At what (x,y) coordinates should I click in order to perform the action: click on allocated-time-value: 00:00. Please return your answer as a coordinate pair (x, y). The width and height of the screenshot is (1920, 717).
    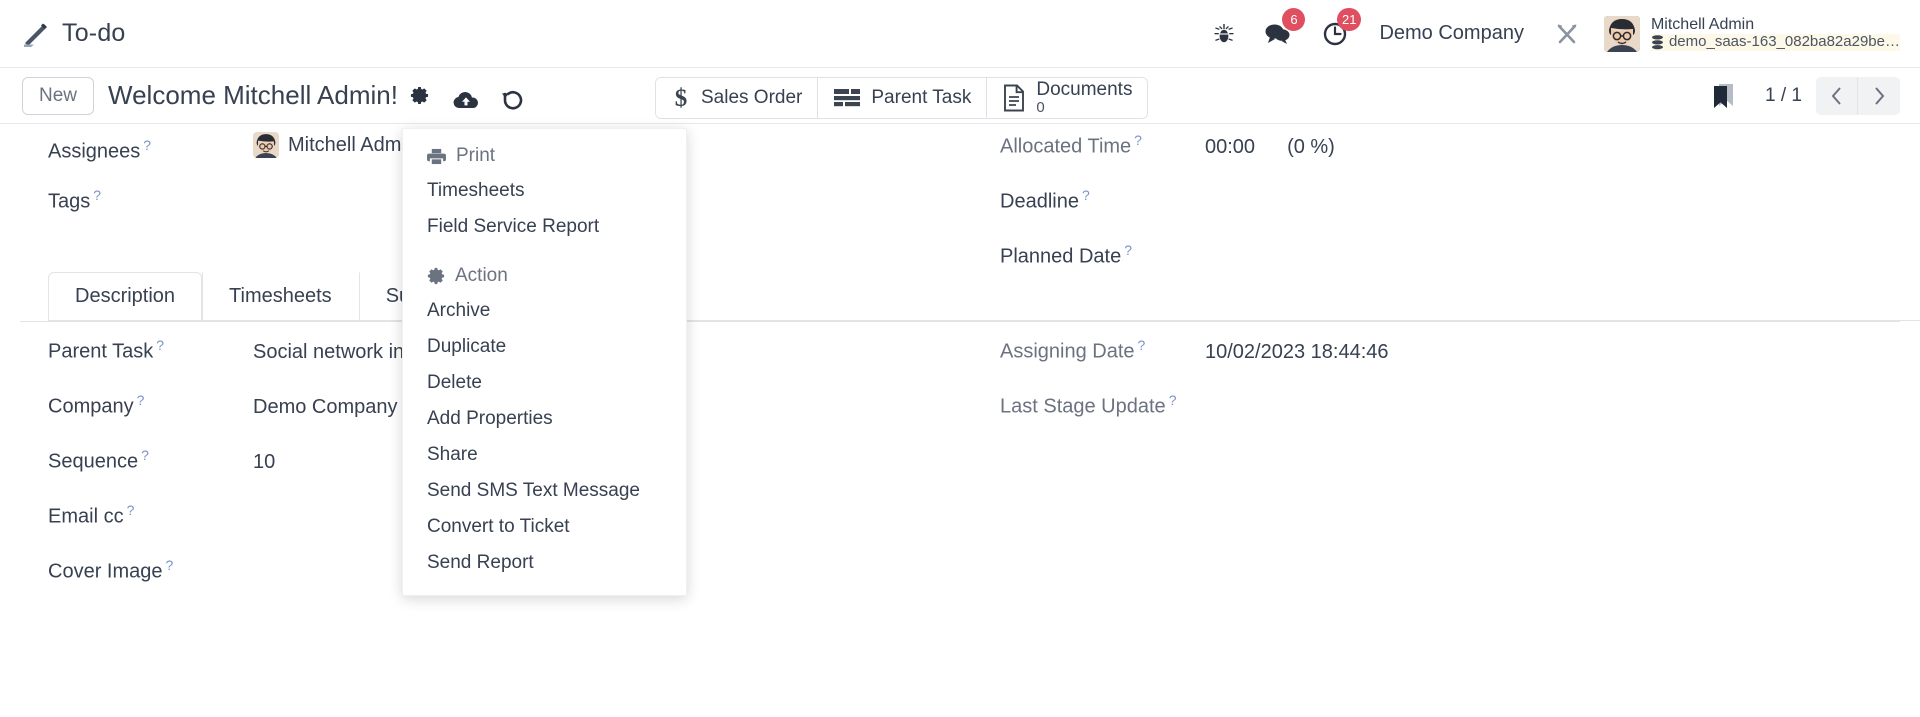
    Looking at the image, I should click on (1230, 146).